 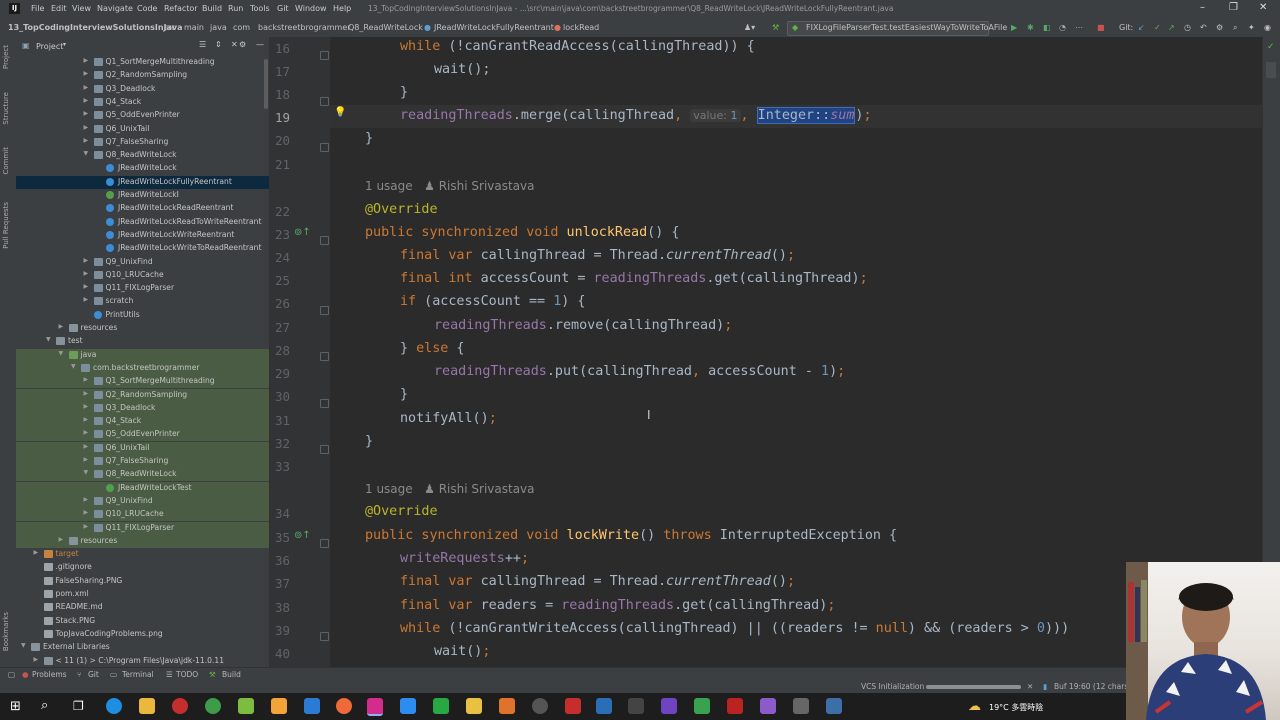 What do you see at coordinates (138, 674) in the screenshot?
I see `tool-terminal: Terminal` at bounding box center [138, 674].